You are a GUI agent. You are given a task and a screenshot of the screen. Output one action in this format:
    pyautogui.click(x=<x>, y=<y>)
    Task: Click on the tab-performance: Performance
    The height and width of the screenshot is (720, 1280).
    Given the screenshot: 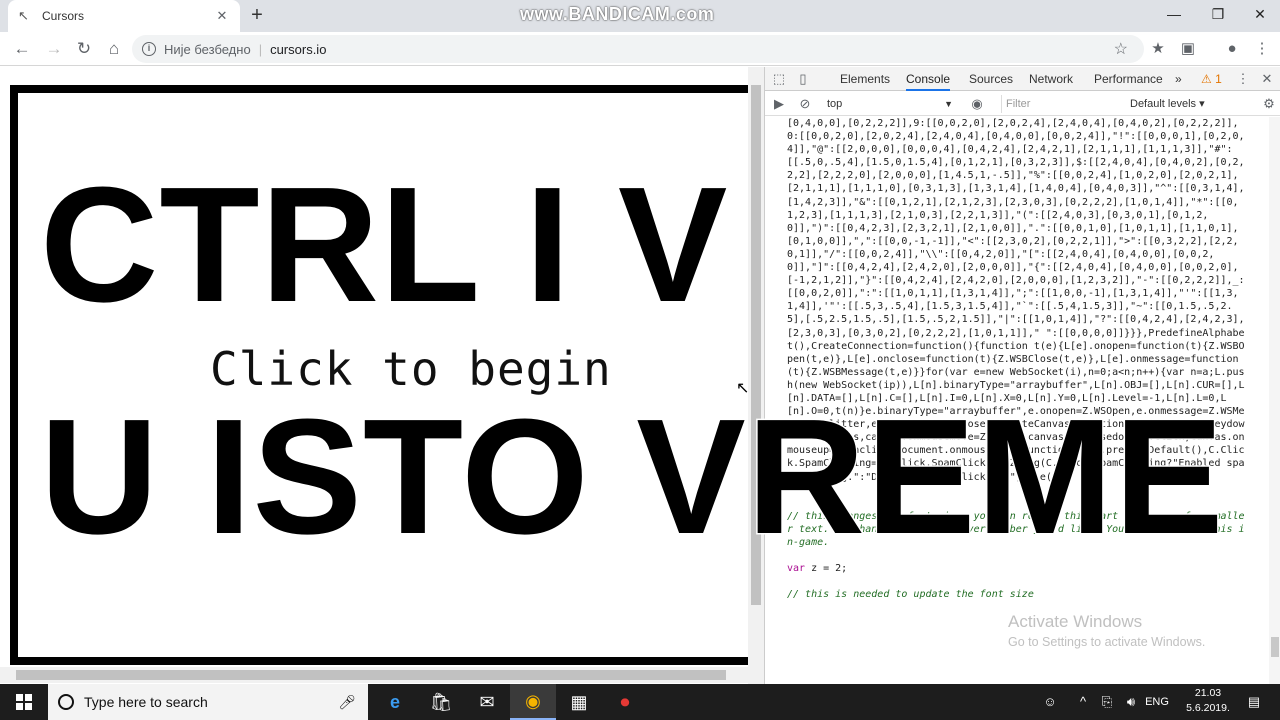 What is the action you would take?
    pyautogui.click(x=1128, y=79)
    